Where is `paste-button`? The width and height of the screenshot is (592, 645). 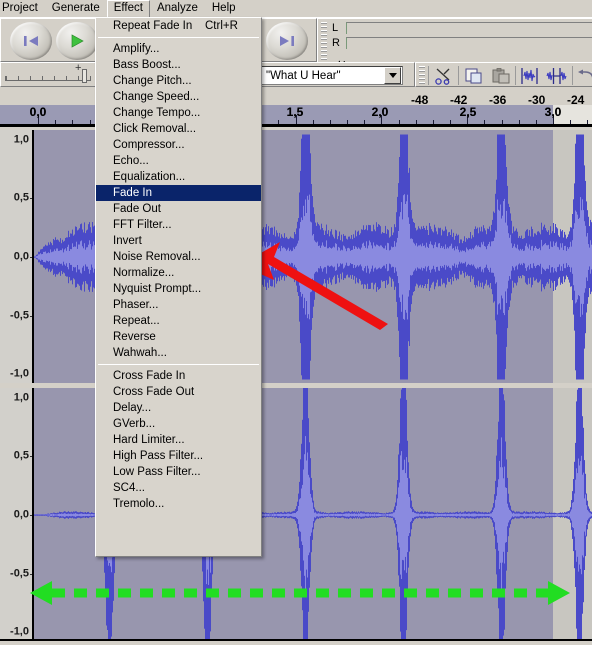 paste-button is located at coordinates (501, 75).